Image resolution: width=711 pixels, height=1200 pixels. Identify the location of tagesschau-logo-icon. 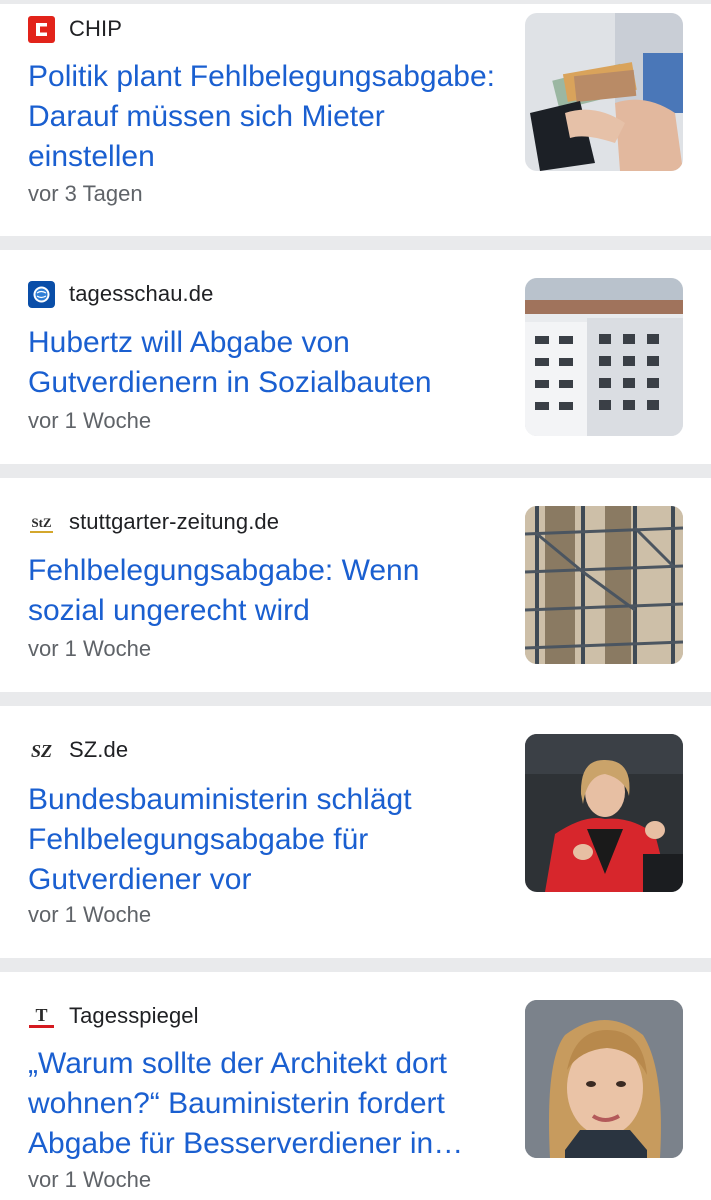
(41, 294).